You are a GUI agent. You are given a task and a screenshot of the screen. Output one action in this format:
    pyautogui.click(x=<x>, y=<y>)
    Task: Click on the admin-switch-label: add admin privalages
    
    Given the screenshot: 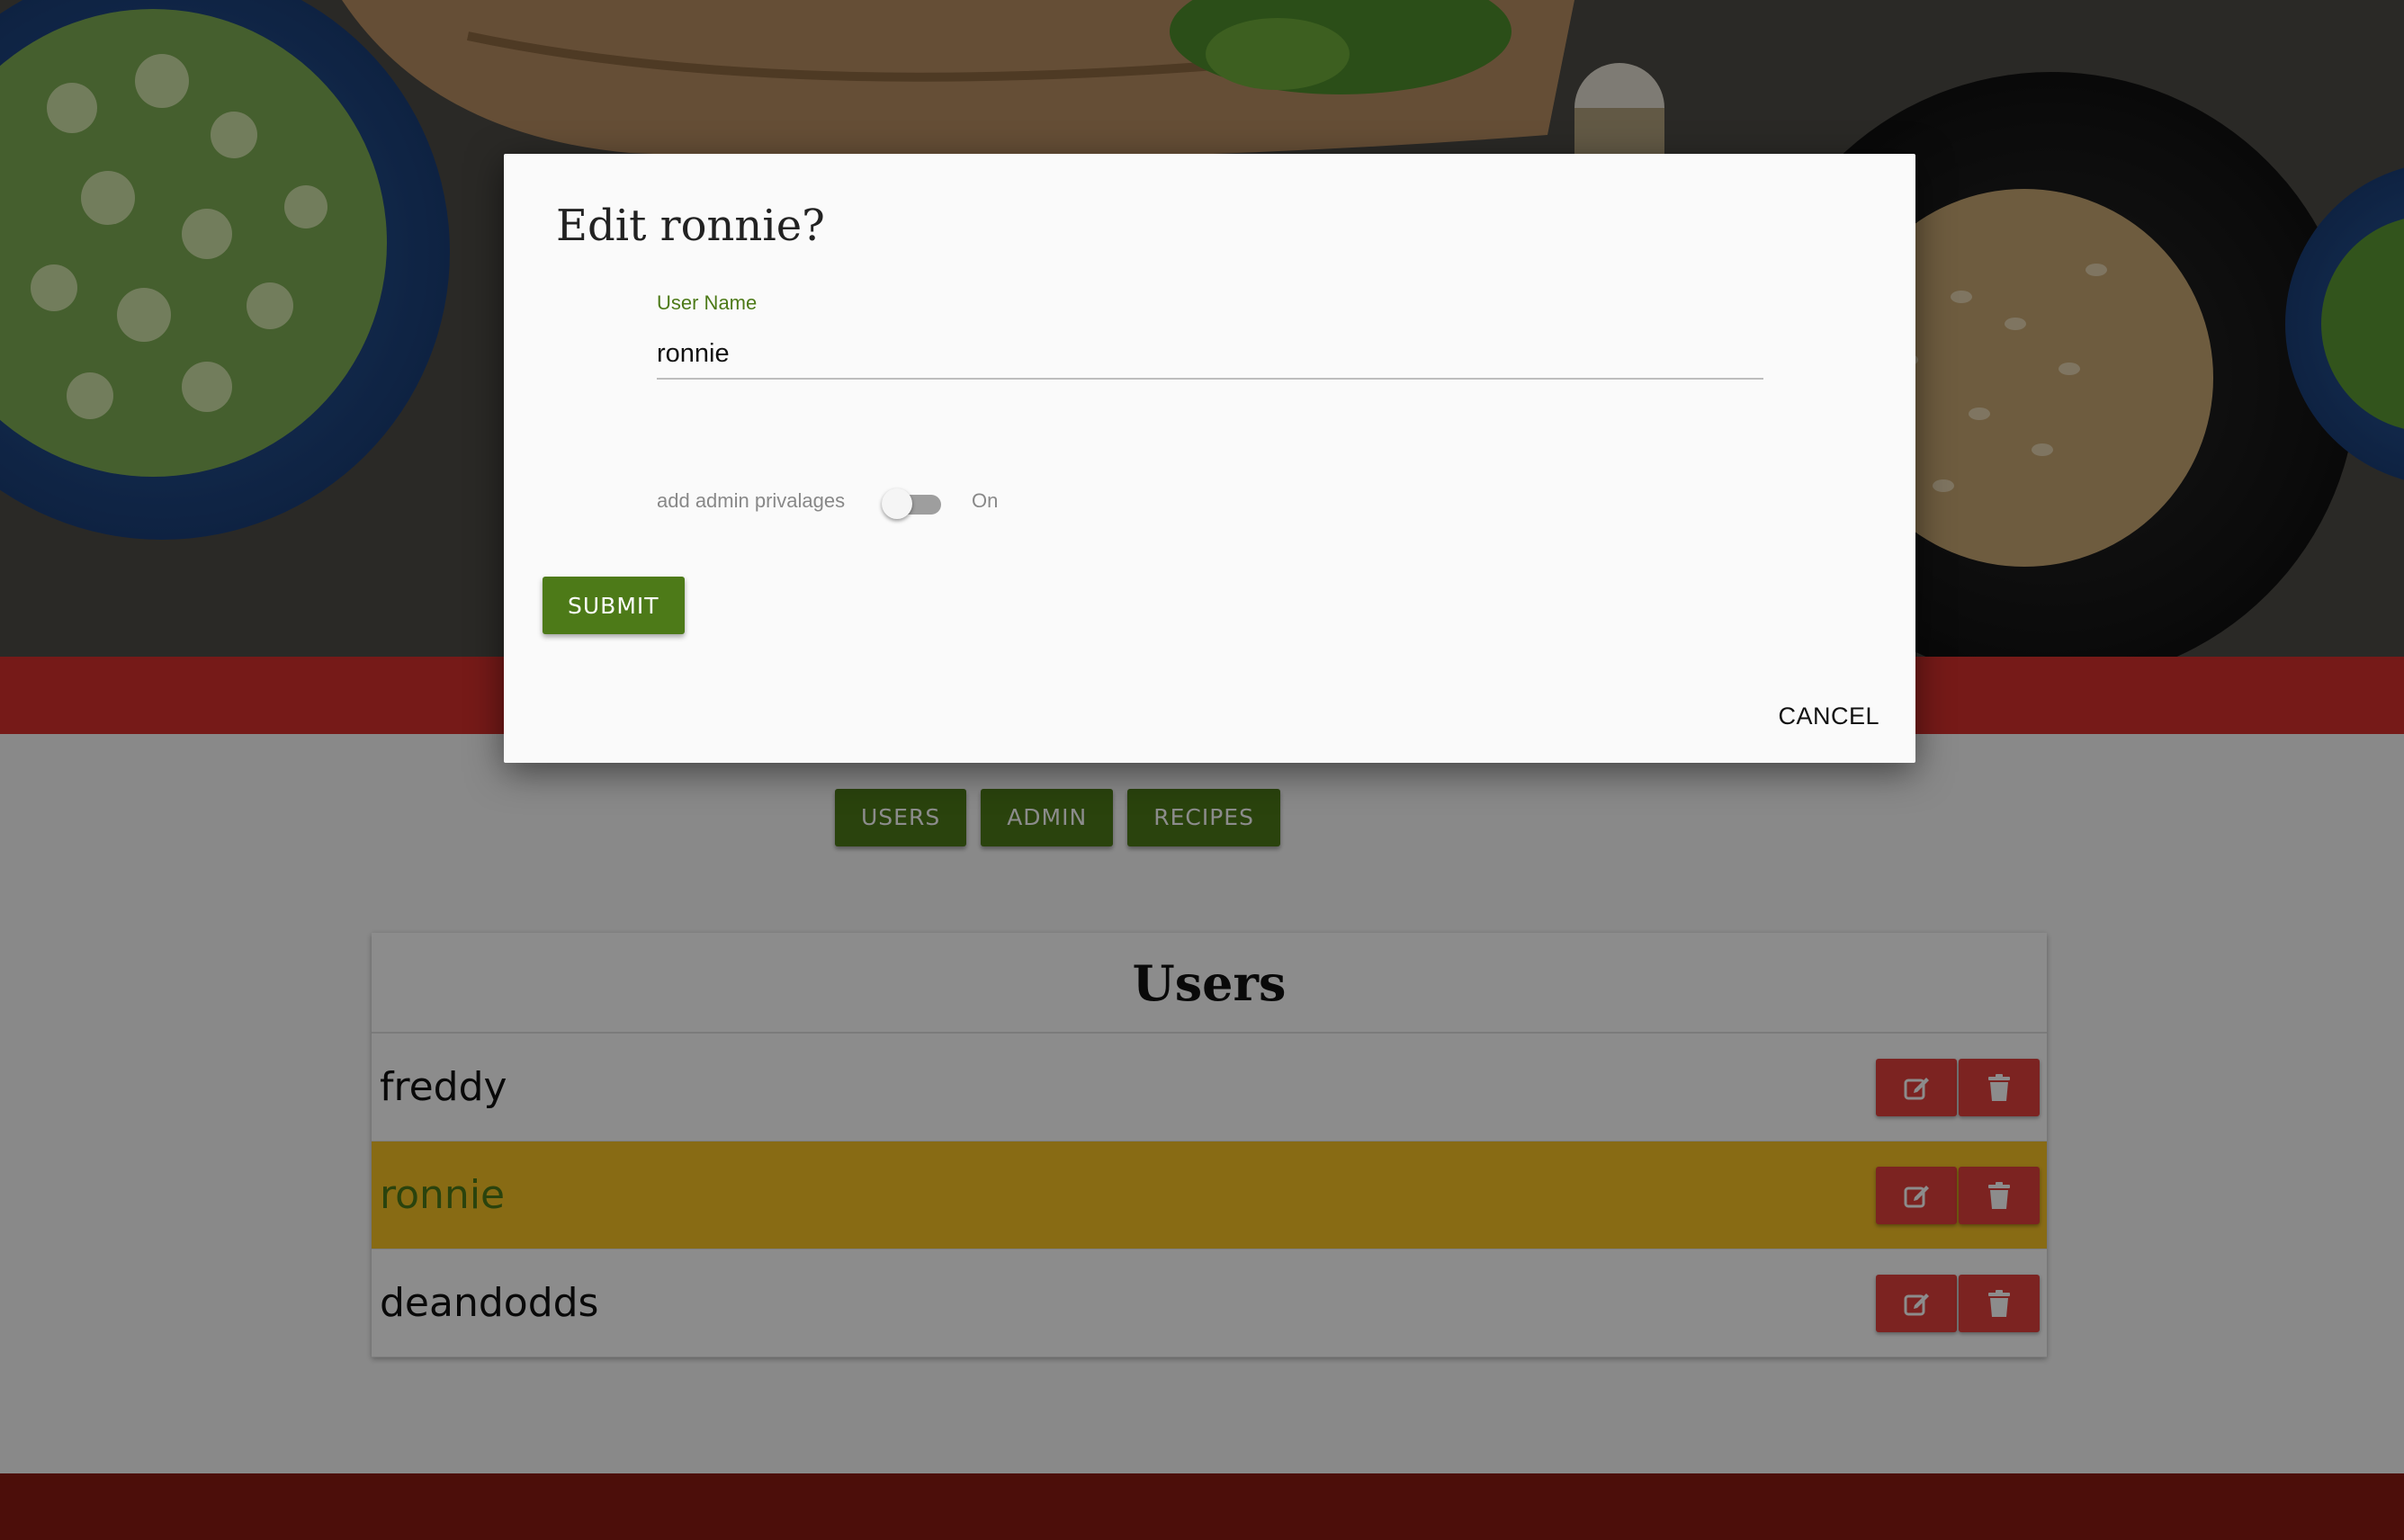 What is the action you would take?
    pyautogui.click(x=751, y=500)
    